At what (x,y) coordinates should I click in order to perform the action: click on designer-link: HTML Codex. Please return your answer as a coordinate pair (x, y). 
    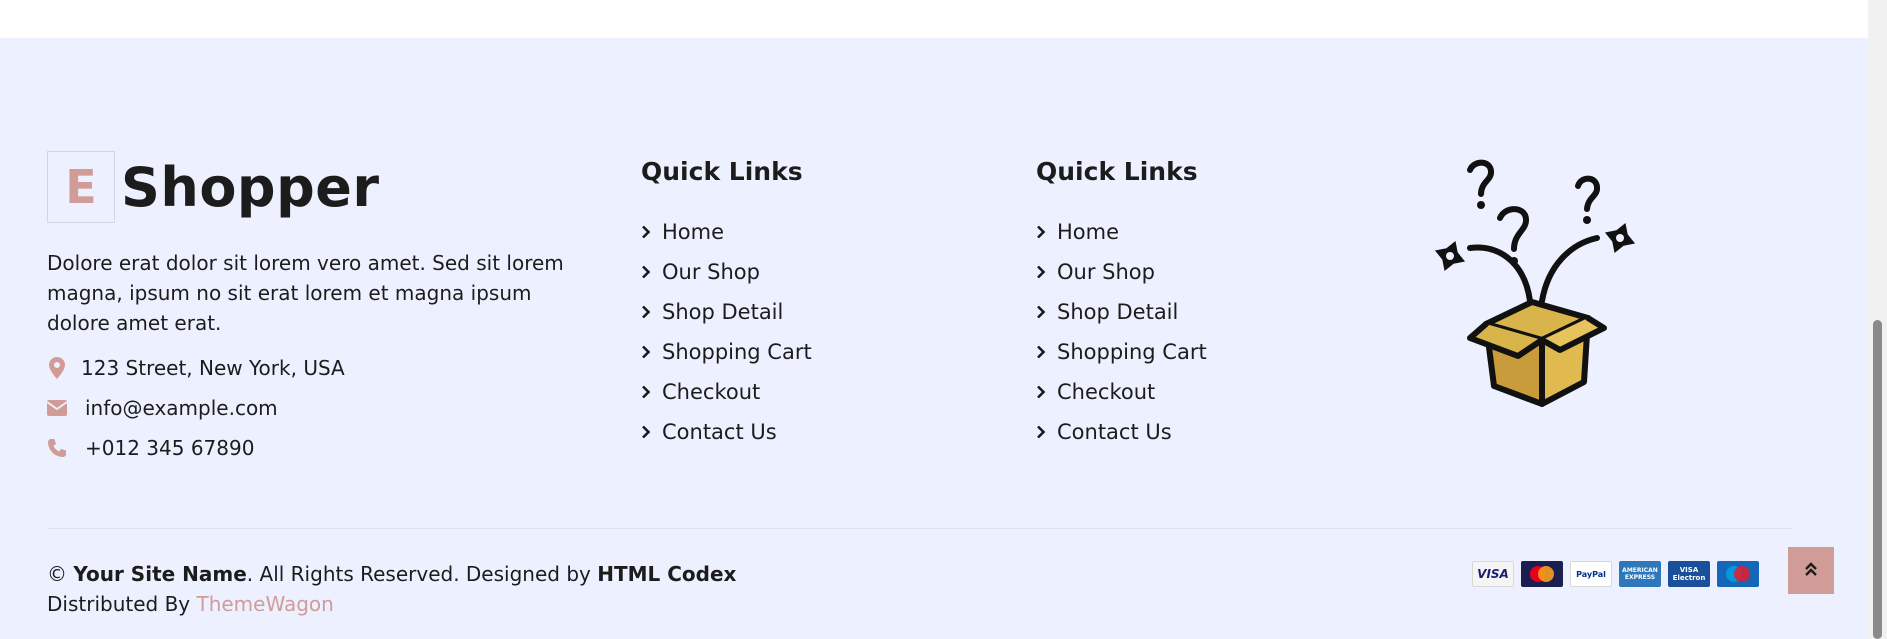
    Looking at the image, I should click on (666, 574).